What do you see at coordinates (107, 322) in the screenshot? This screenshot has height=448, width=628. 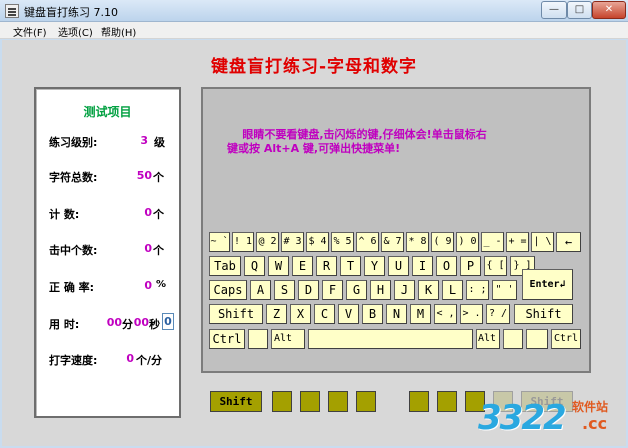 I see `stat-time: 用 时: 00 分 00 秒 0` at bounding box center [107, 322].